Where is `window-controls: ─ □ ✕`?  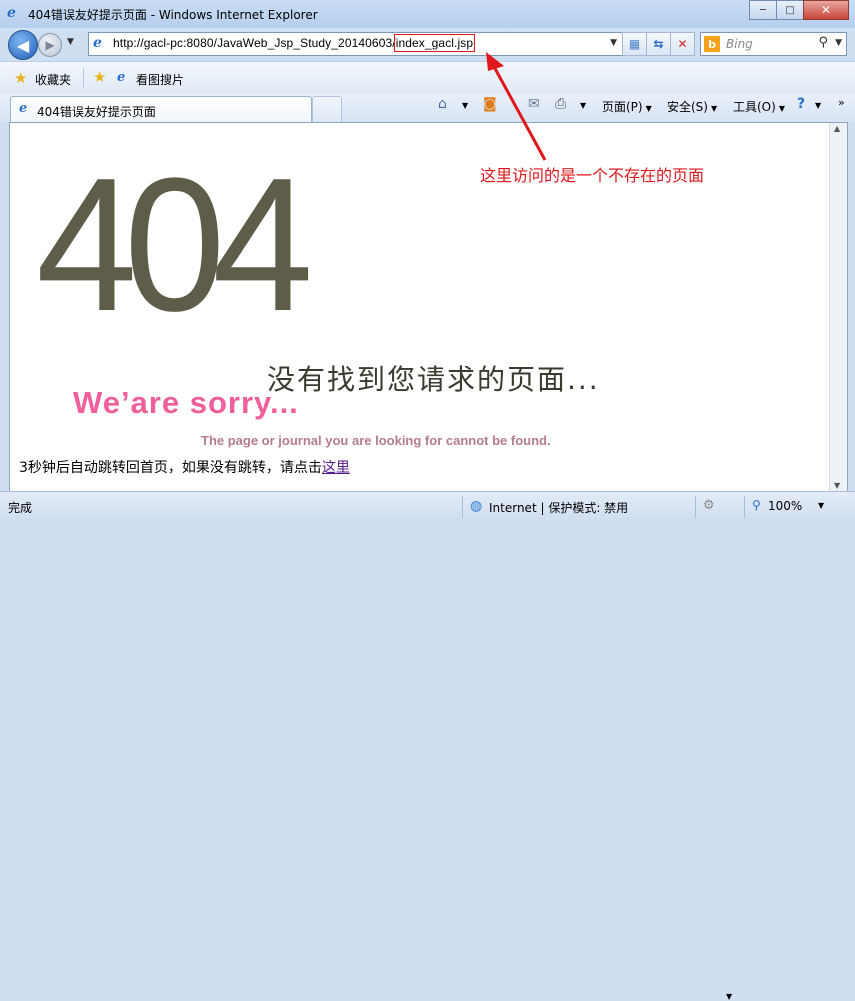
window-controls: ─ □ ✕ is located at coordinates (799, 10).